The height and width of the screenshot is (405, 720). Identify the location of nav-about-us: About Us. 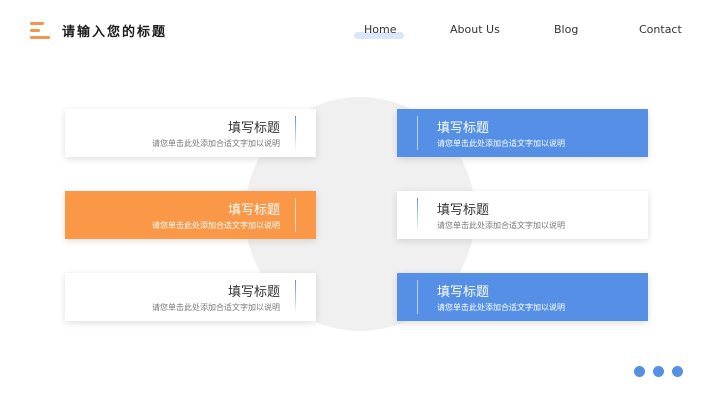
(475, 29).